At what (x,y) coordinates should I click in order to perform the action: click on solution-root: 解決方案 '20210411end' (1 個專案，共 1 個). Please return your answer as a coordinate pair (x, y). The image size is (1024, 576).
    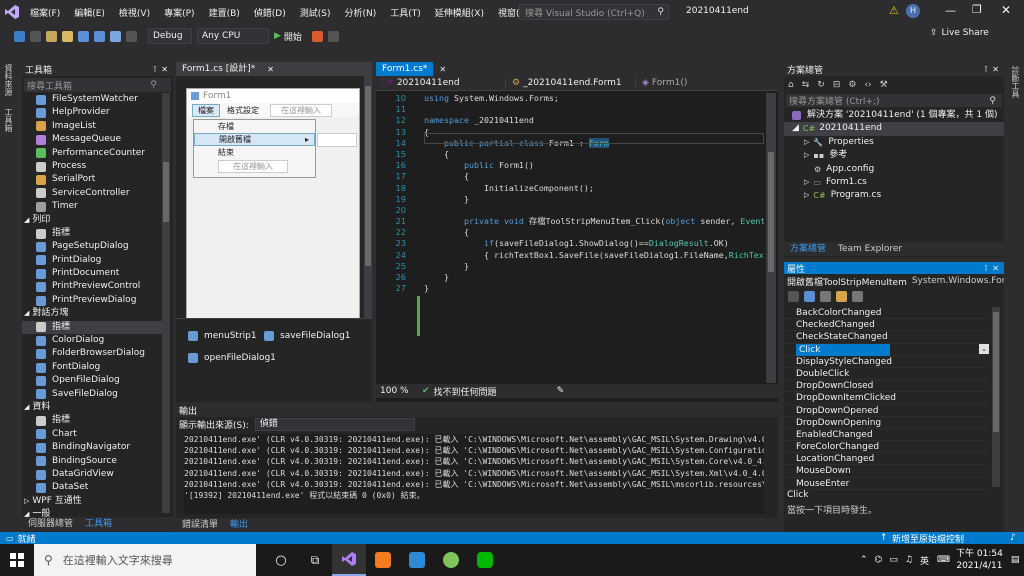
    Looking at the image, I should click on (894, 115).